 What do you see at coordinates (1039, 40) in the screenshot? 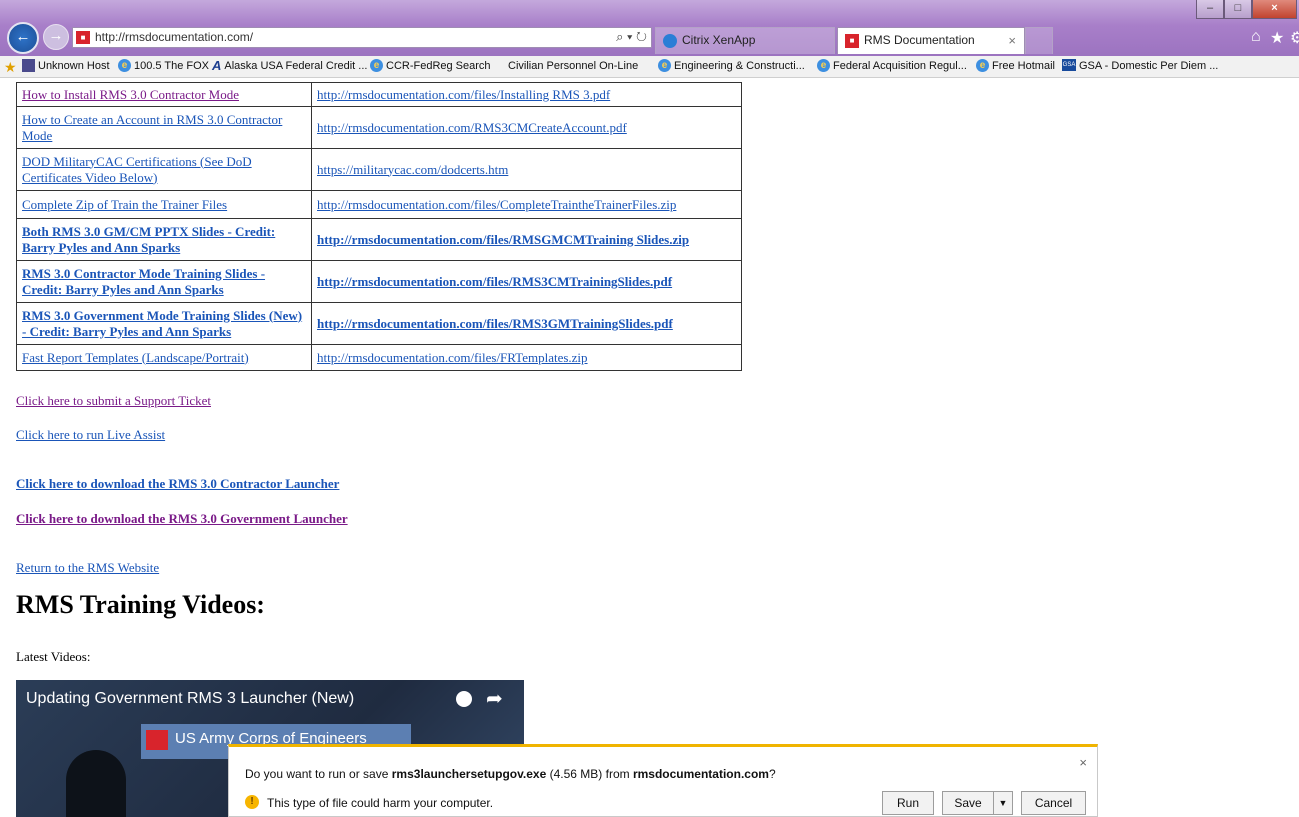
I see `new-tab-button` at bounding box center [1039, 40].